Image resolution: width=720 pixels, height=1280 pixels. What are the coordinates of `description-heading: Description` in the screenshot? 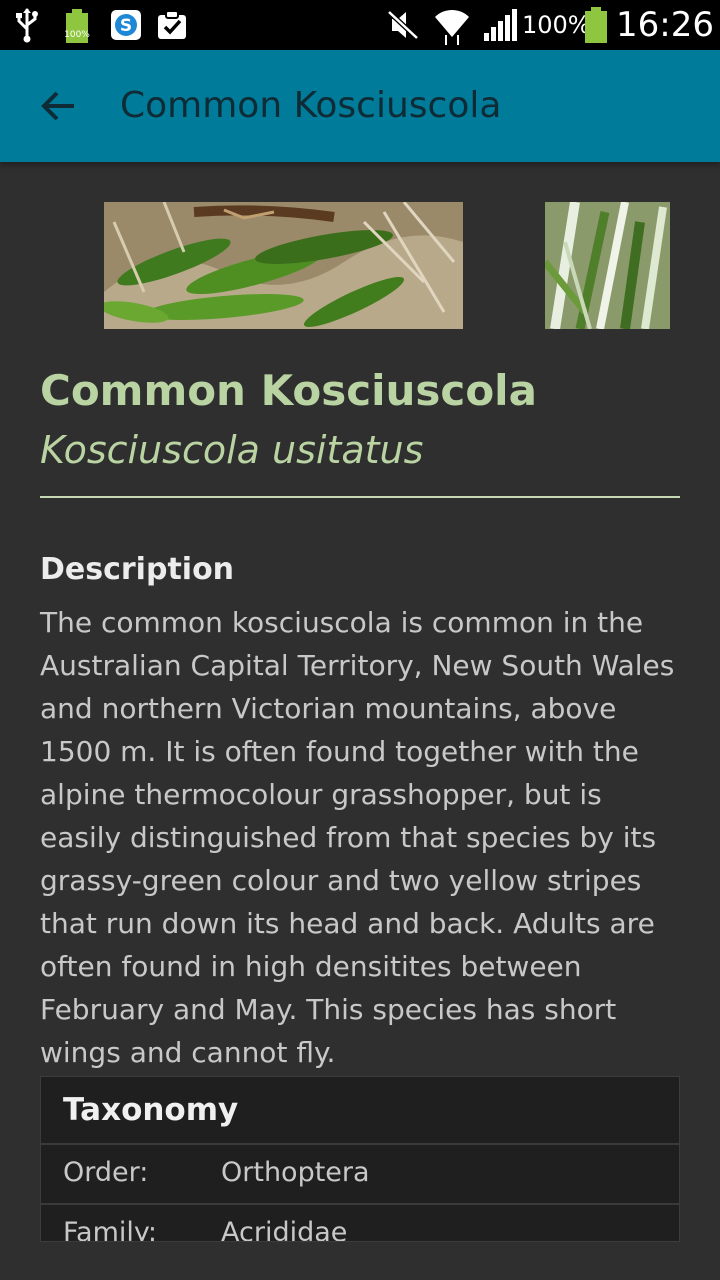 It's located at (137, 569).